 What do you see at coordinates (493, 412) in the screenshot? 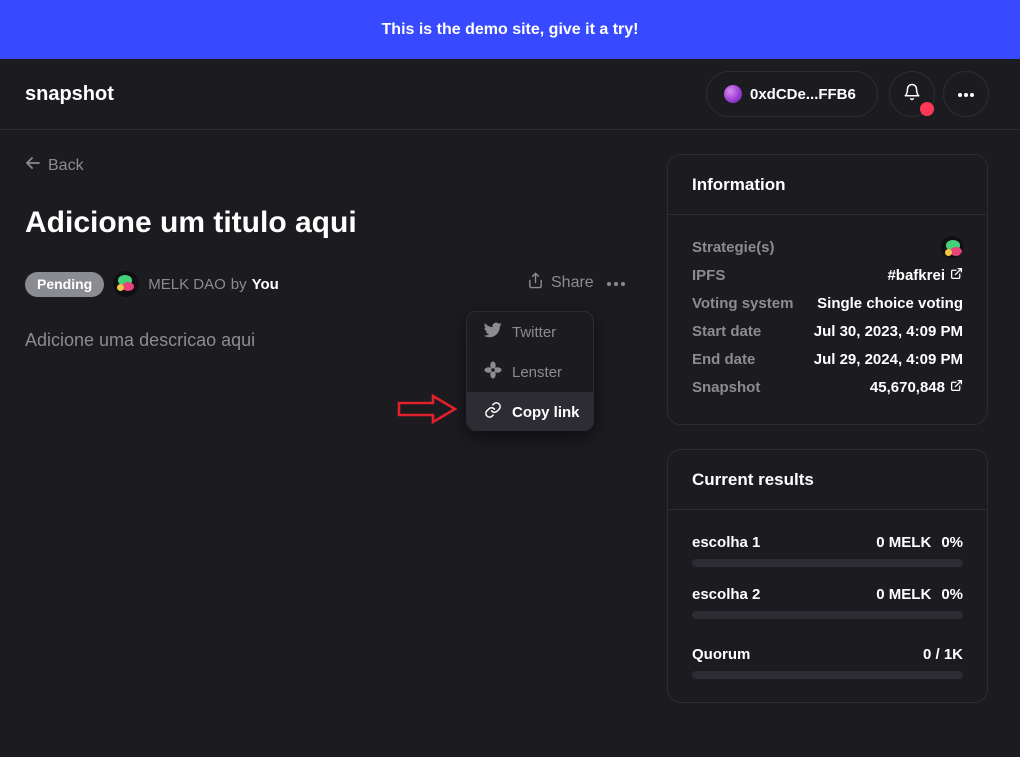
I see `link-icon` at bounding box center [493, 412].